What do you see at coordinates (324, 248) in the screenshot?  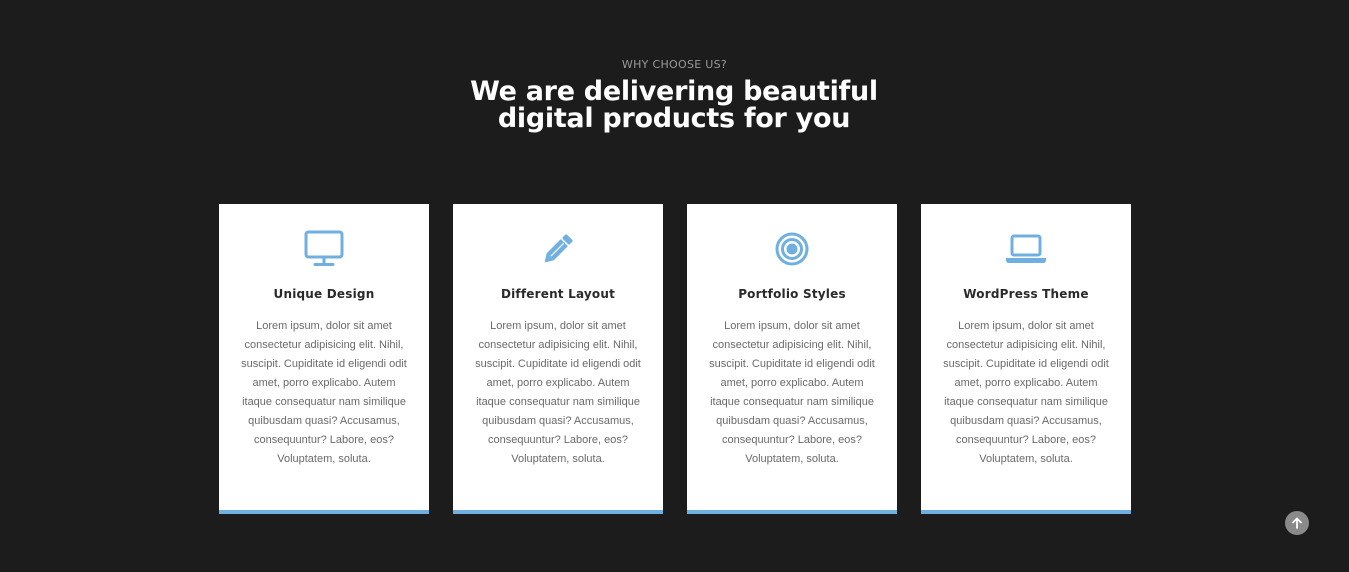 I see `desktop-monitor-icon` at bounding box center [324, 248].